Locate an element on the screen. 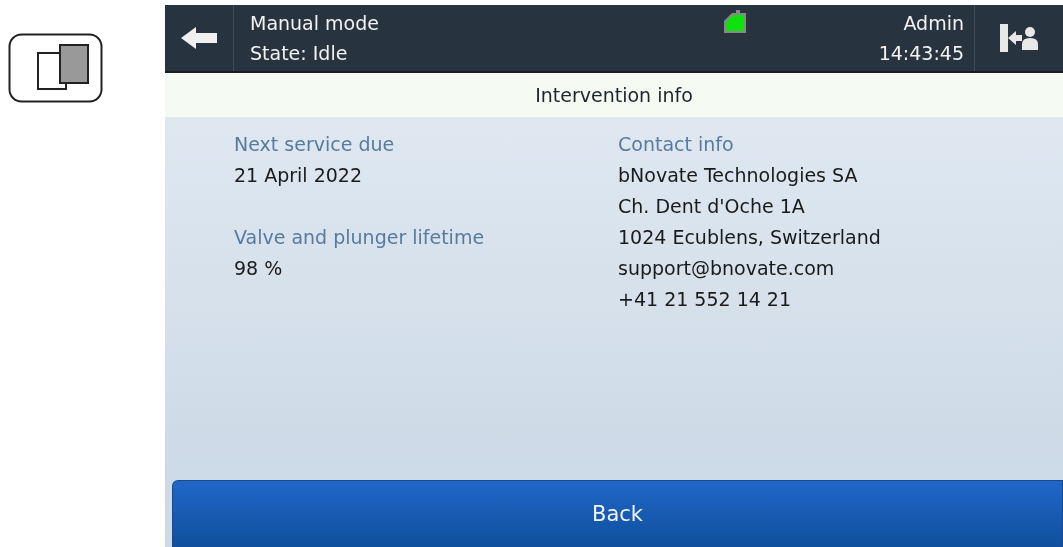  contact-line: Ch. Dent d'Oche 1A is located at coordinates (712, 206).